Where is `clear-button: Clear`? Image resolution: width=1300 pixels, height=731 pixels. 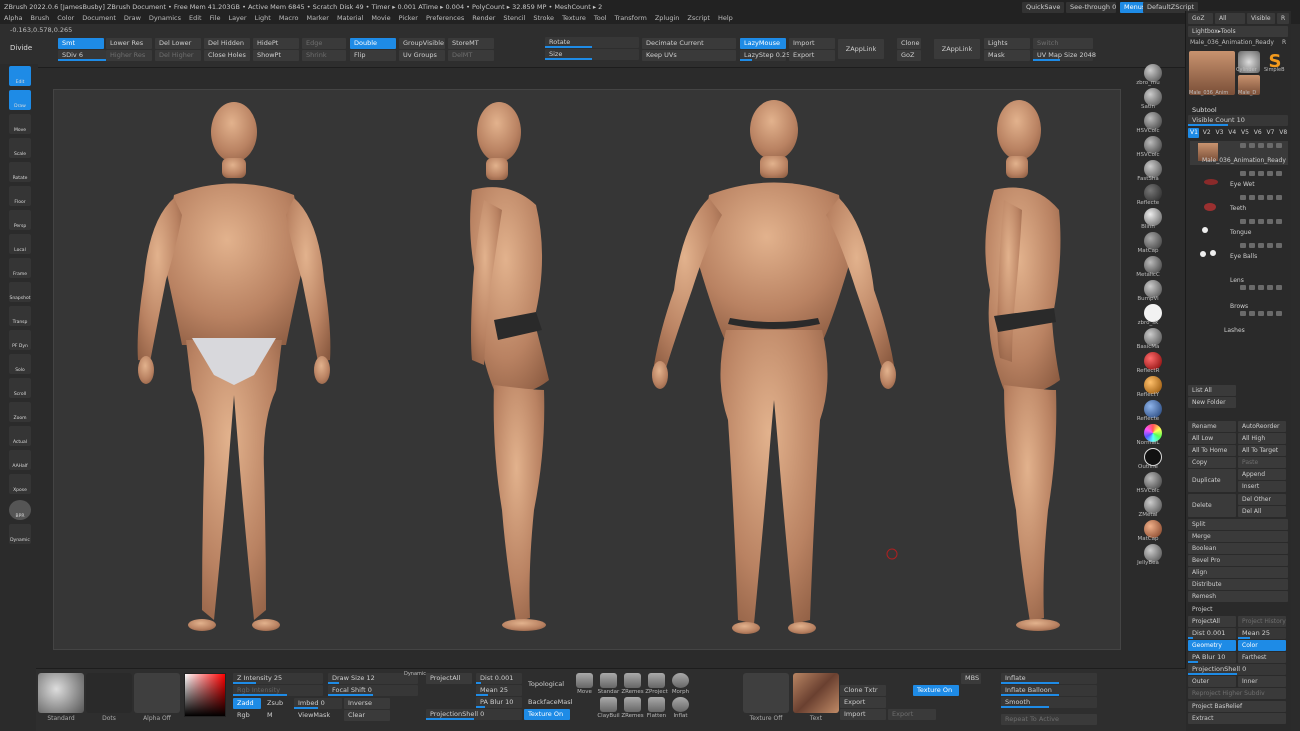 clear-button: Clear is located at coordinates (367, 715).